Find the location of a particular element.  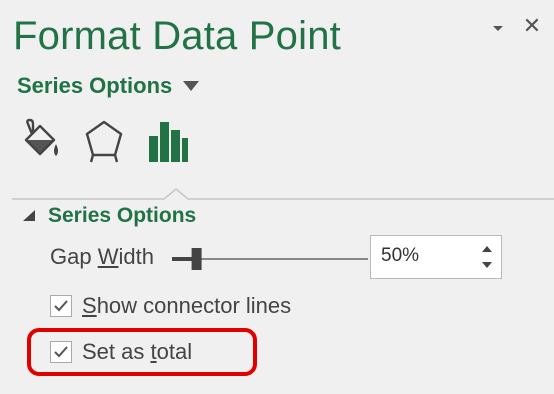

series-options-dropdown-label: Series Options is located at coordinates (95, 85).